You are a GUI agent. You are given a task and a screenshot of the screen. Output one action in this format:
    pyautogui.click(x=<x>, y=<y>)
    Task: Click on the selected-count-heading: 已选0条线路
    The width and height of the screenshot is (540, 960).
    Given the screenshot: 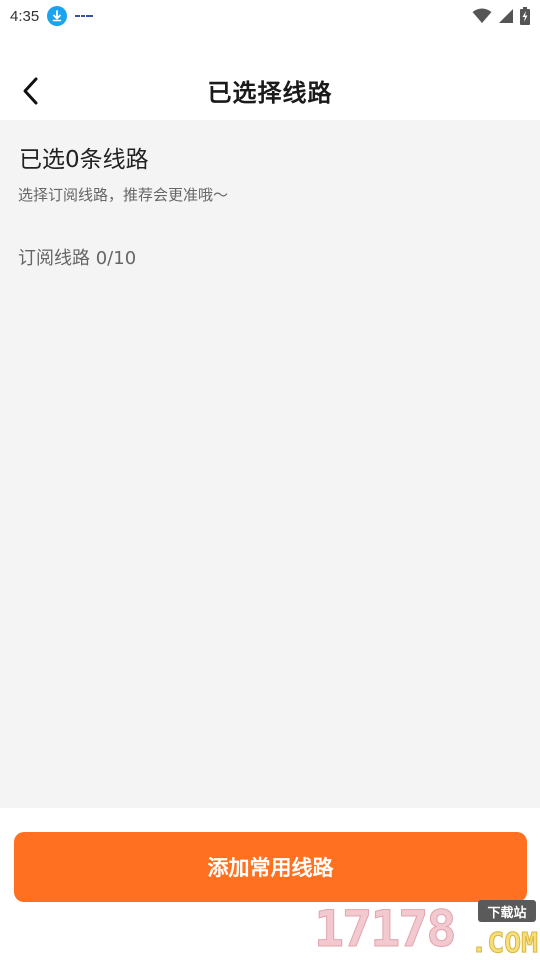 What is the action you would take?
    pyautogui.click(x=84, y=160)
    